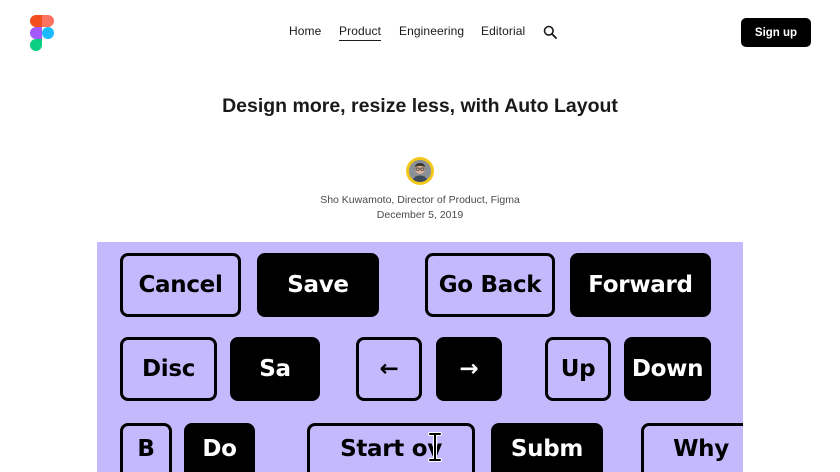 This screenshot has height=472, width=840. What do you see at coordinates (547, 447) in the screenshot?
I see `illustration-key-submit: Subm` at bounding box center [547, 447].